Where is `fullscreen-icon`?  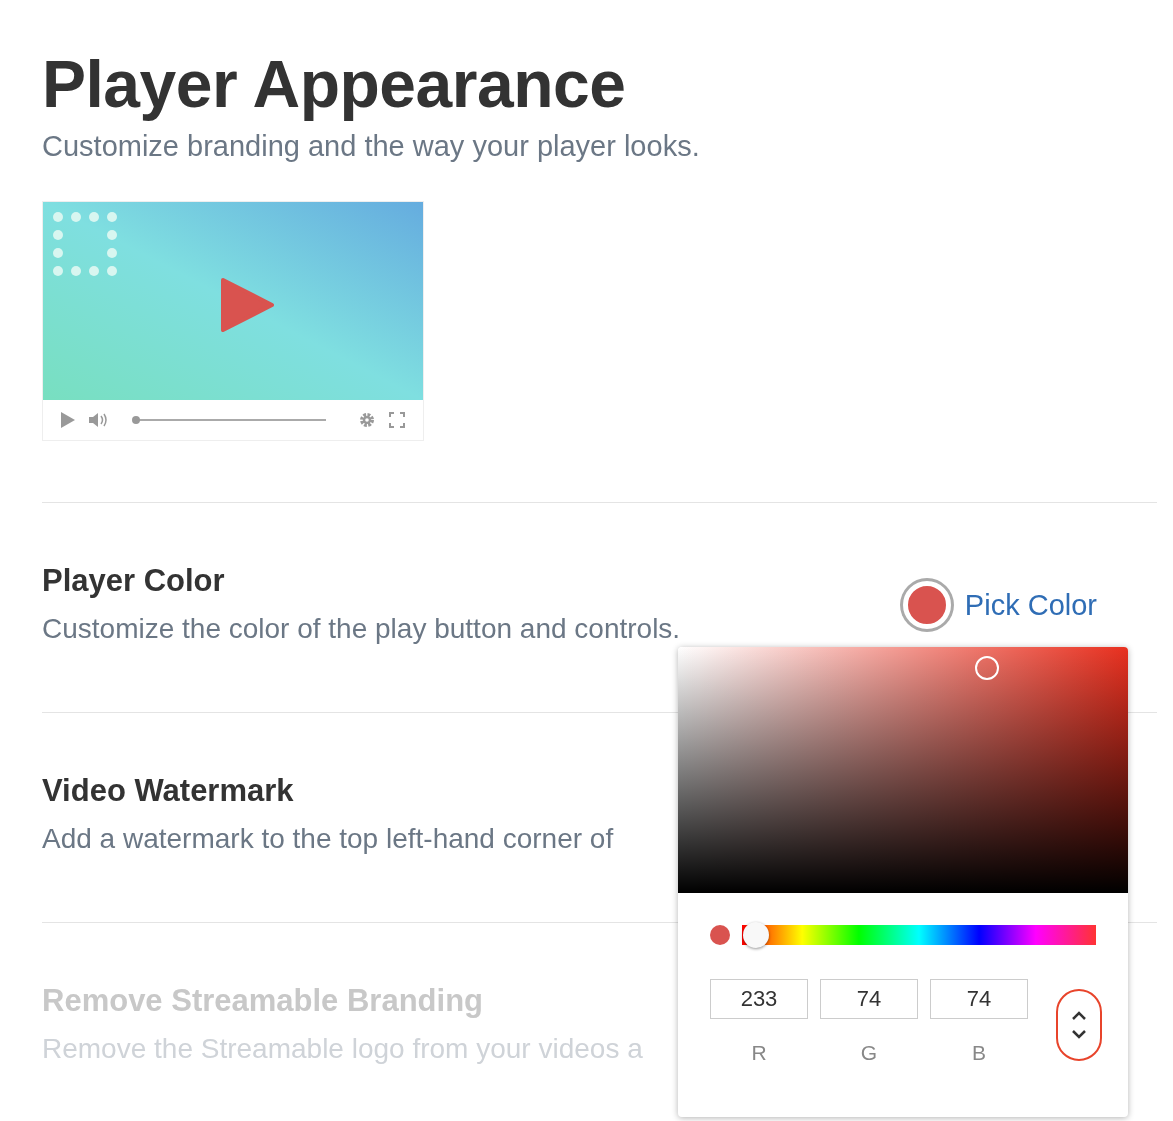
fullscreen-icon is located at coordinates (397, 420).